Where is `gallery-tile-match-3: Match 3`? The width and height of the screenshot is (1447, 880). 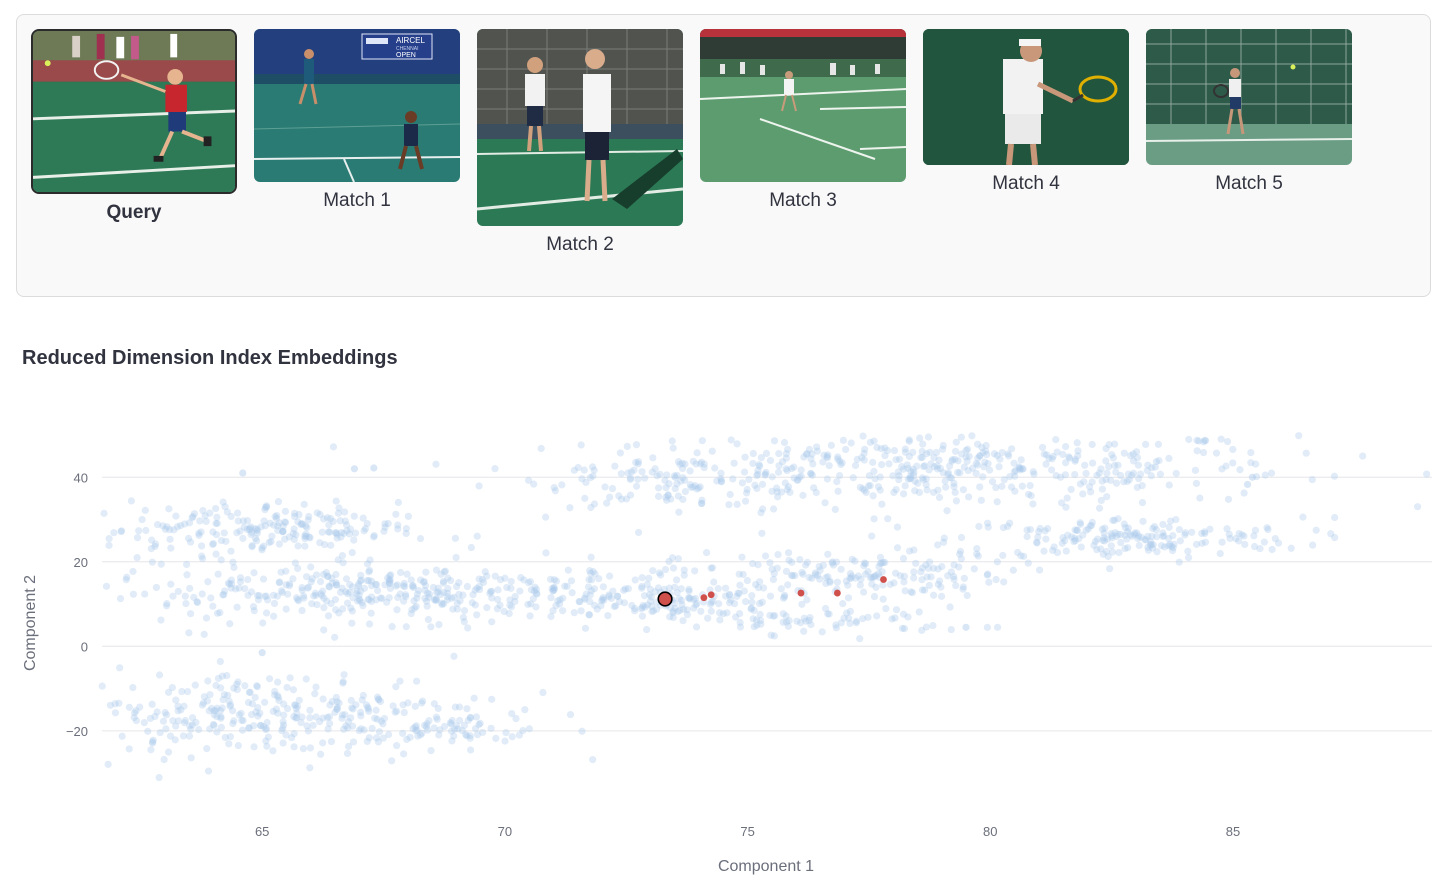
gallery-tile-match-3: Match 3 is located at coordinates (803, 120).